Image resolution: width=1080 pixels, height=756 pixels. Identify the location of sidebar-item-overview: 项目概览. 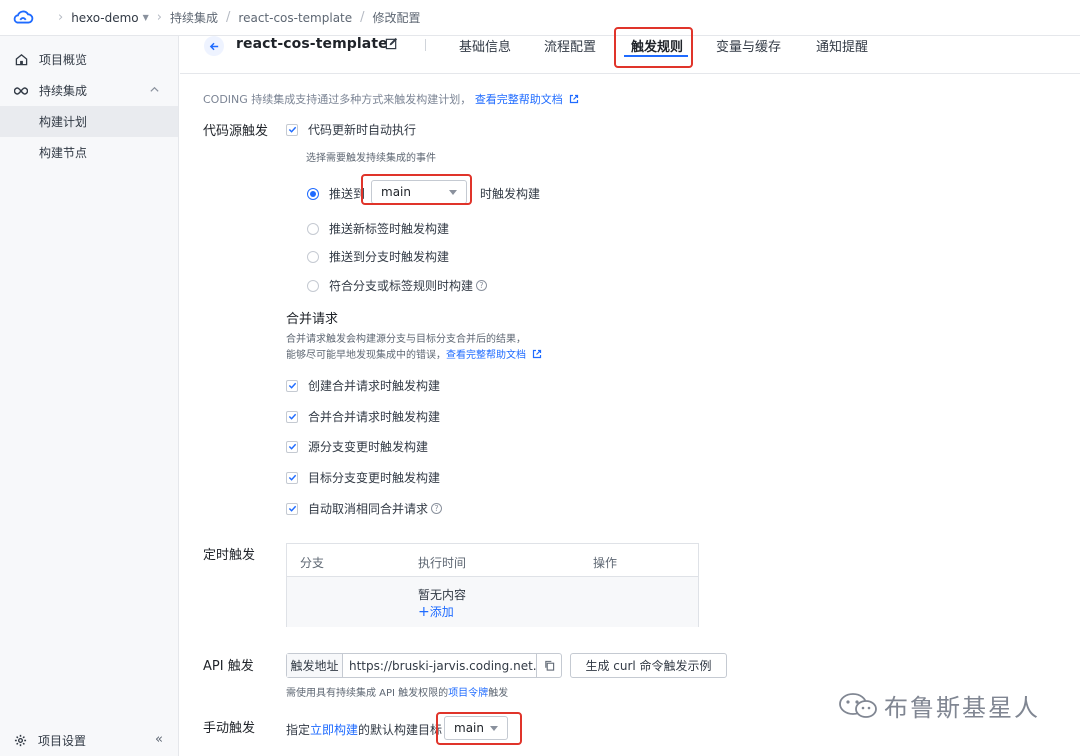
(89, 59).